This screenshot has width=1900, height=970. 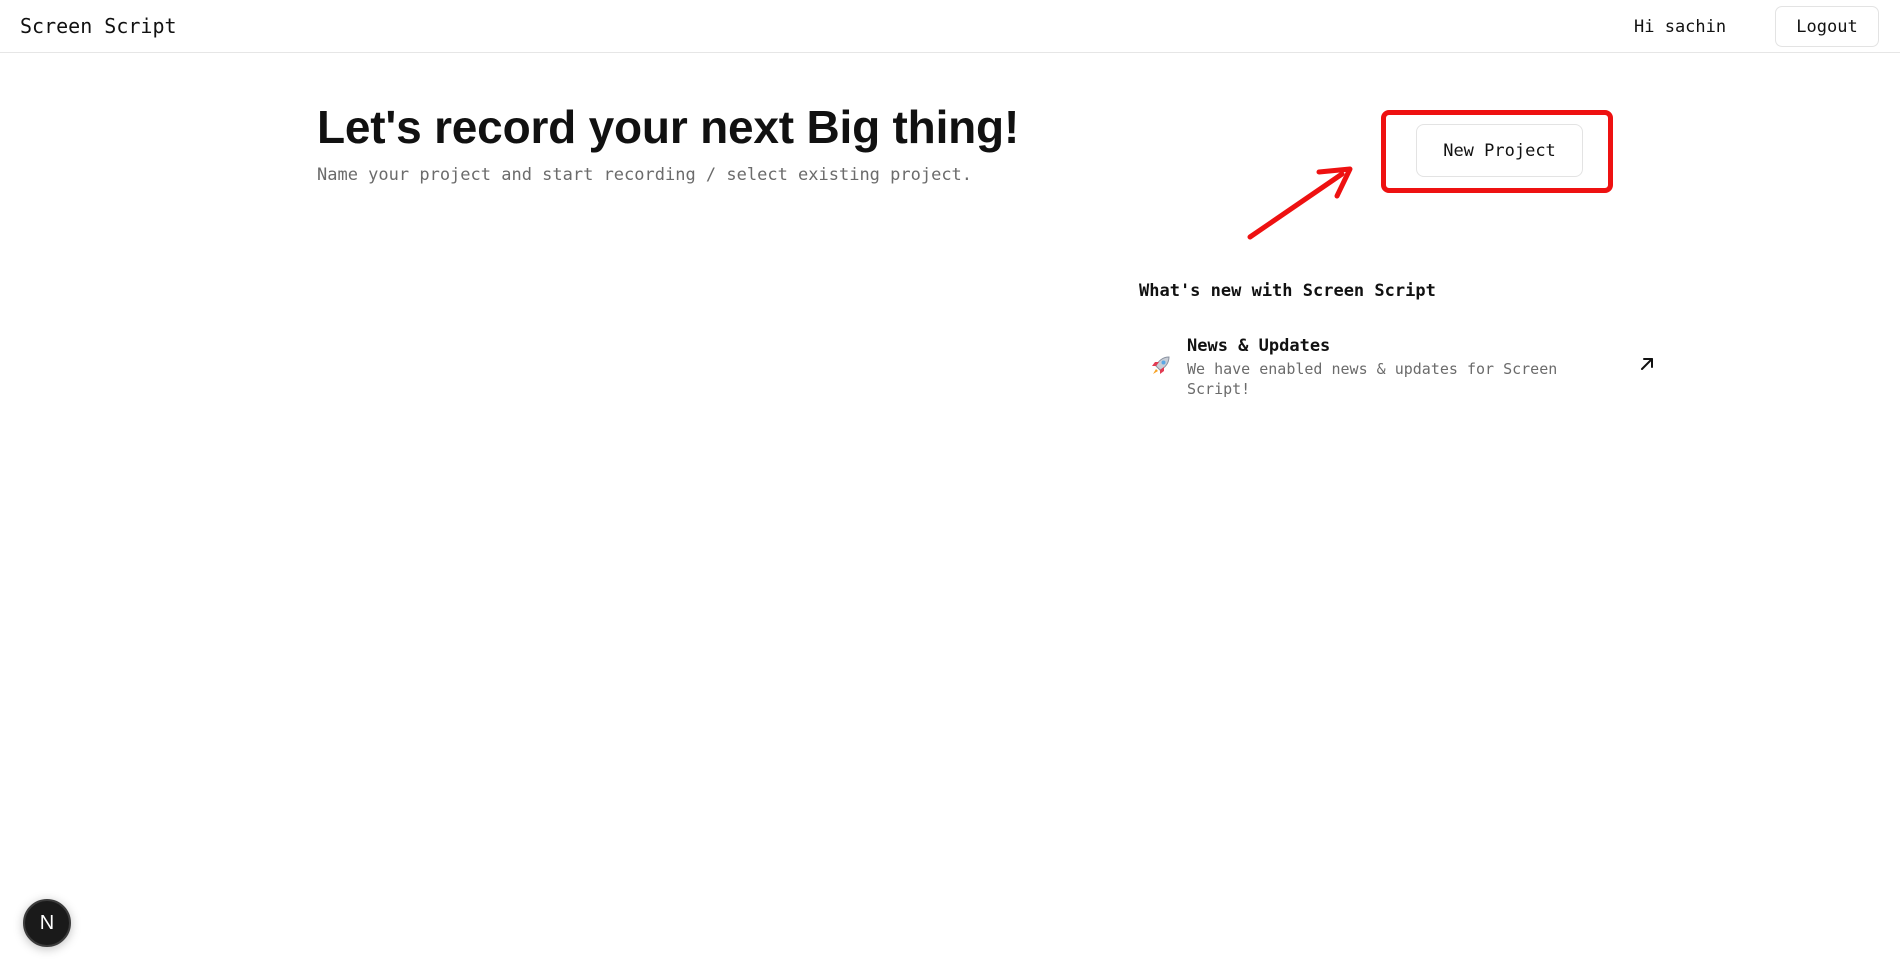 What do you see at coordinates (950, 26) in the screenshot?
I see `top-navbar: Screen Script Hi sachin Logout` at bounding box center [950, 26].